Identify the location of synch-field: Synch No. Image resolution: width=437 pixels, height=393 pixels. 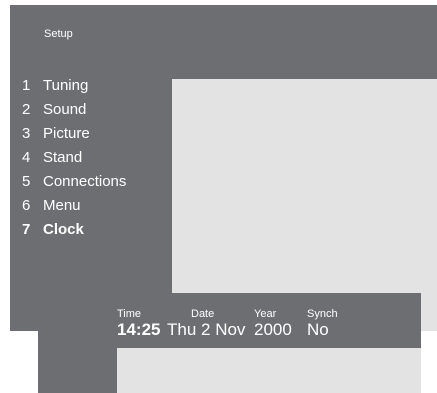
(322, 324).